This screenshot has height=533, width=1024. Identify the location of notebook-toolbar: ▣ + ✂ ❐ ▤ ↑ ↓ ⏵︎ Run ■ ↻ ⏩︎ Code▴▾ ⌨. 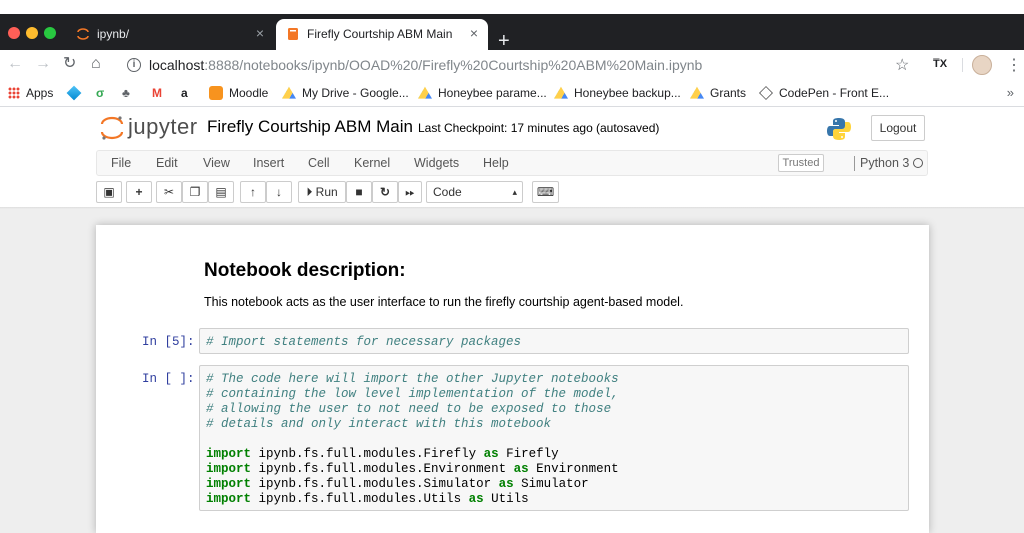
(512, 198).